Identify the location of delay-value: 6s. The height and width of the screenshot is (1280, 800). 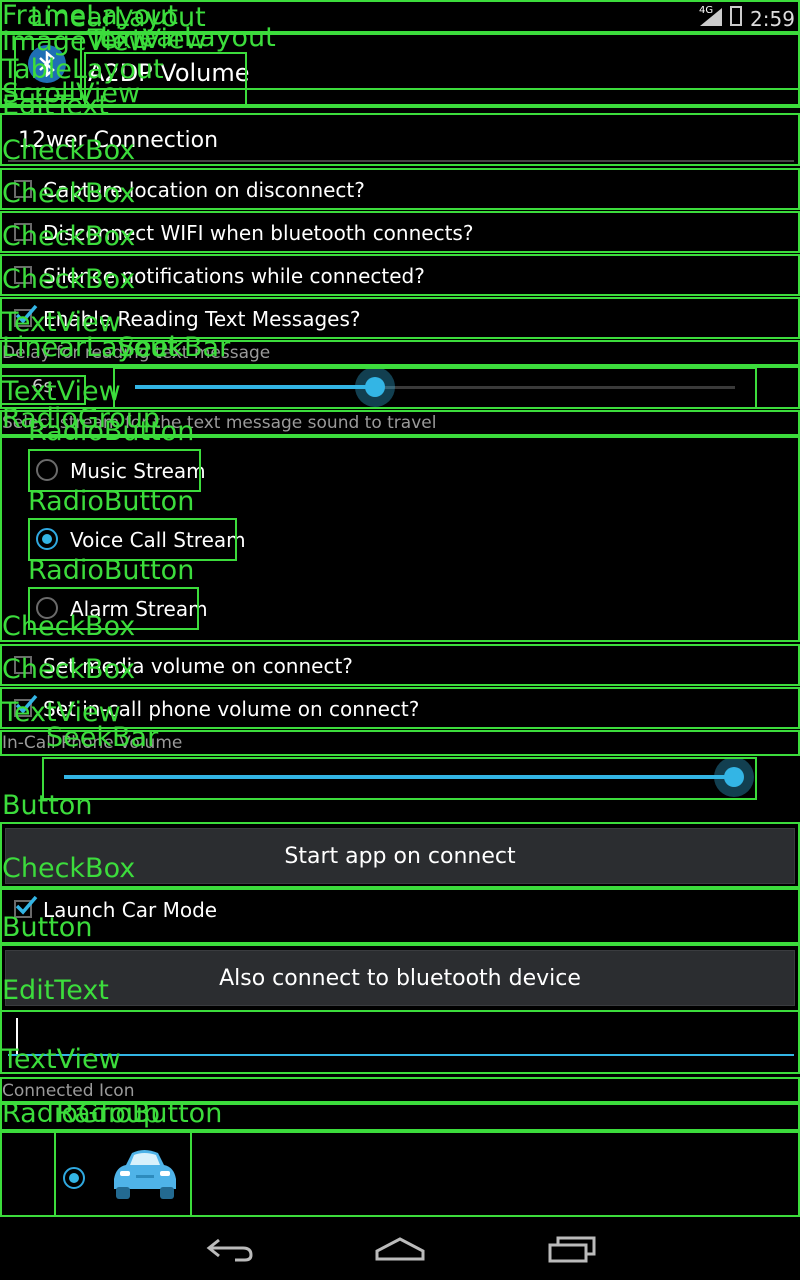
(42, 386).